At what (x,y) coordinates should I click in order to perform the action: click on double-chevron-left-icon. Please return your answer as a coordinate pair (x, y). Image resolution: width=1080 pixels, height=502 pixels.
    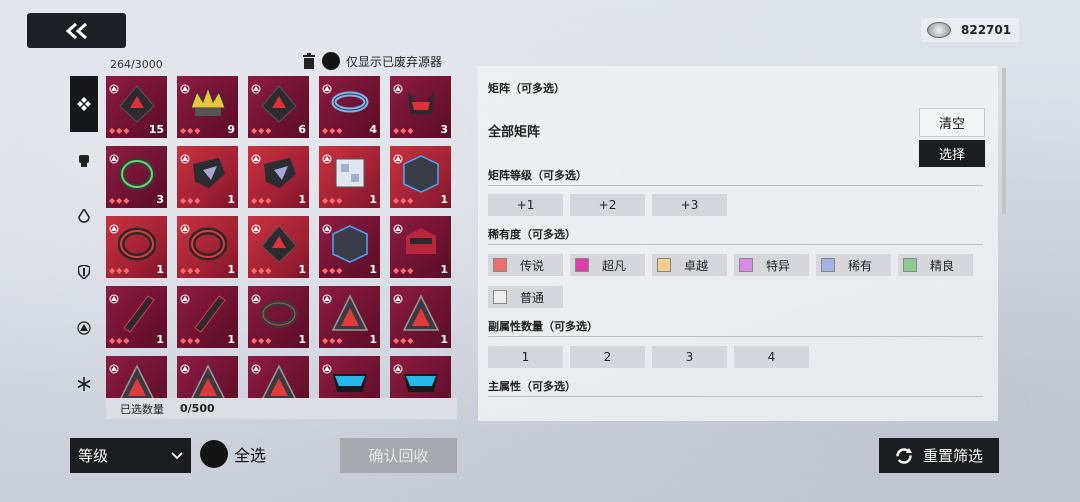
    Looking at the image, I should click on (76, 30).